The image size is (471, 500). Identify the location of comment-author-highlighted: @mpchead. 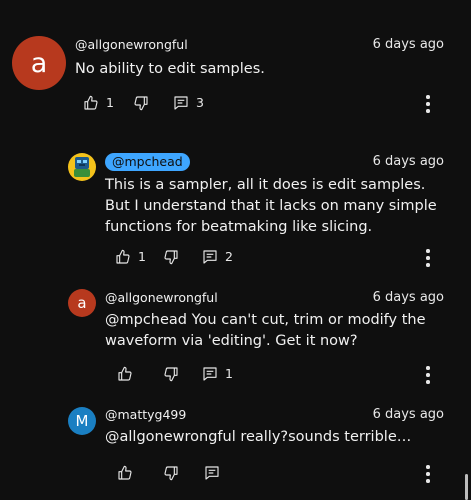
(147, 162).